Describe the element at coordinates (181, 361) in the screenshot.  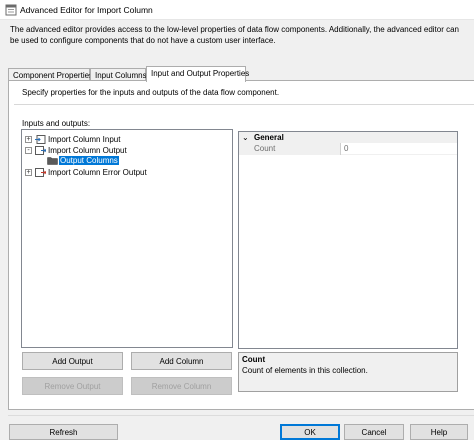
I see `add-column-button: Add Column` at that location.